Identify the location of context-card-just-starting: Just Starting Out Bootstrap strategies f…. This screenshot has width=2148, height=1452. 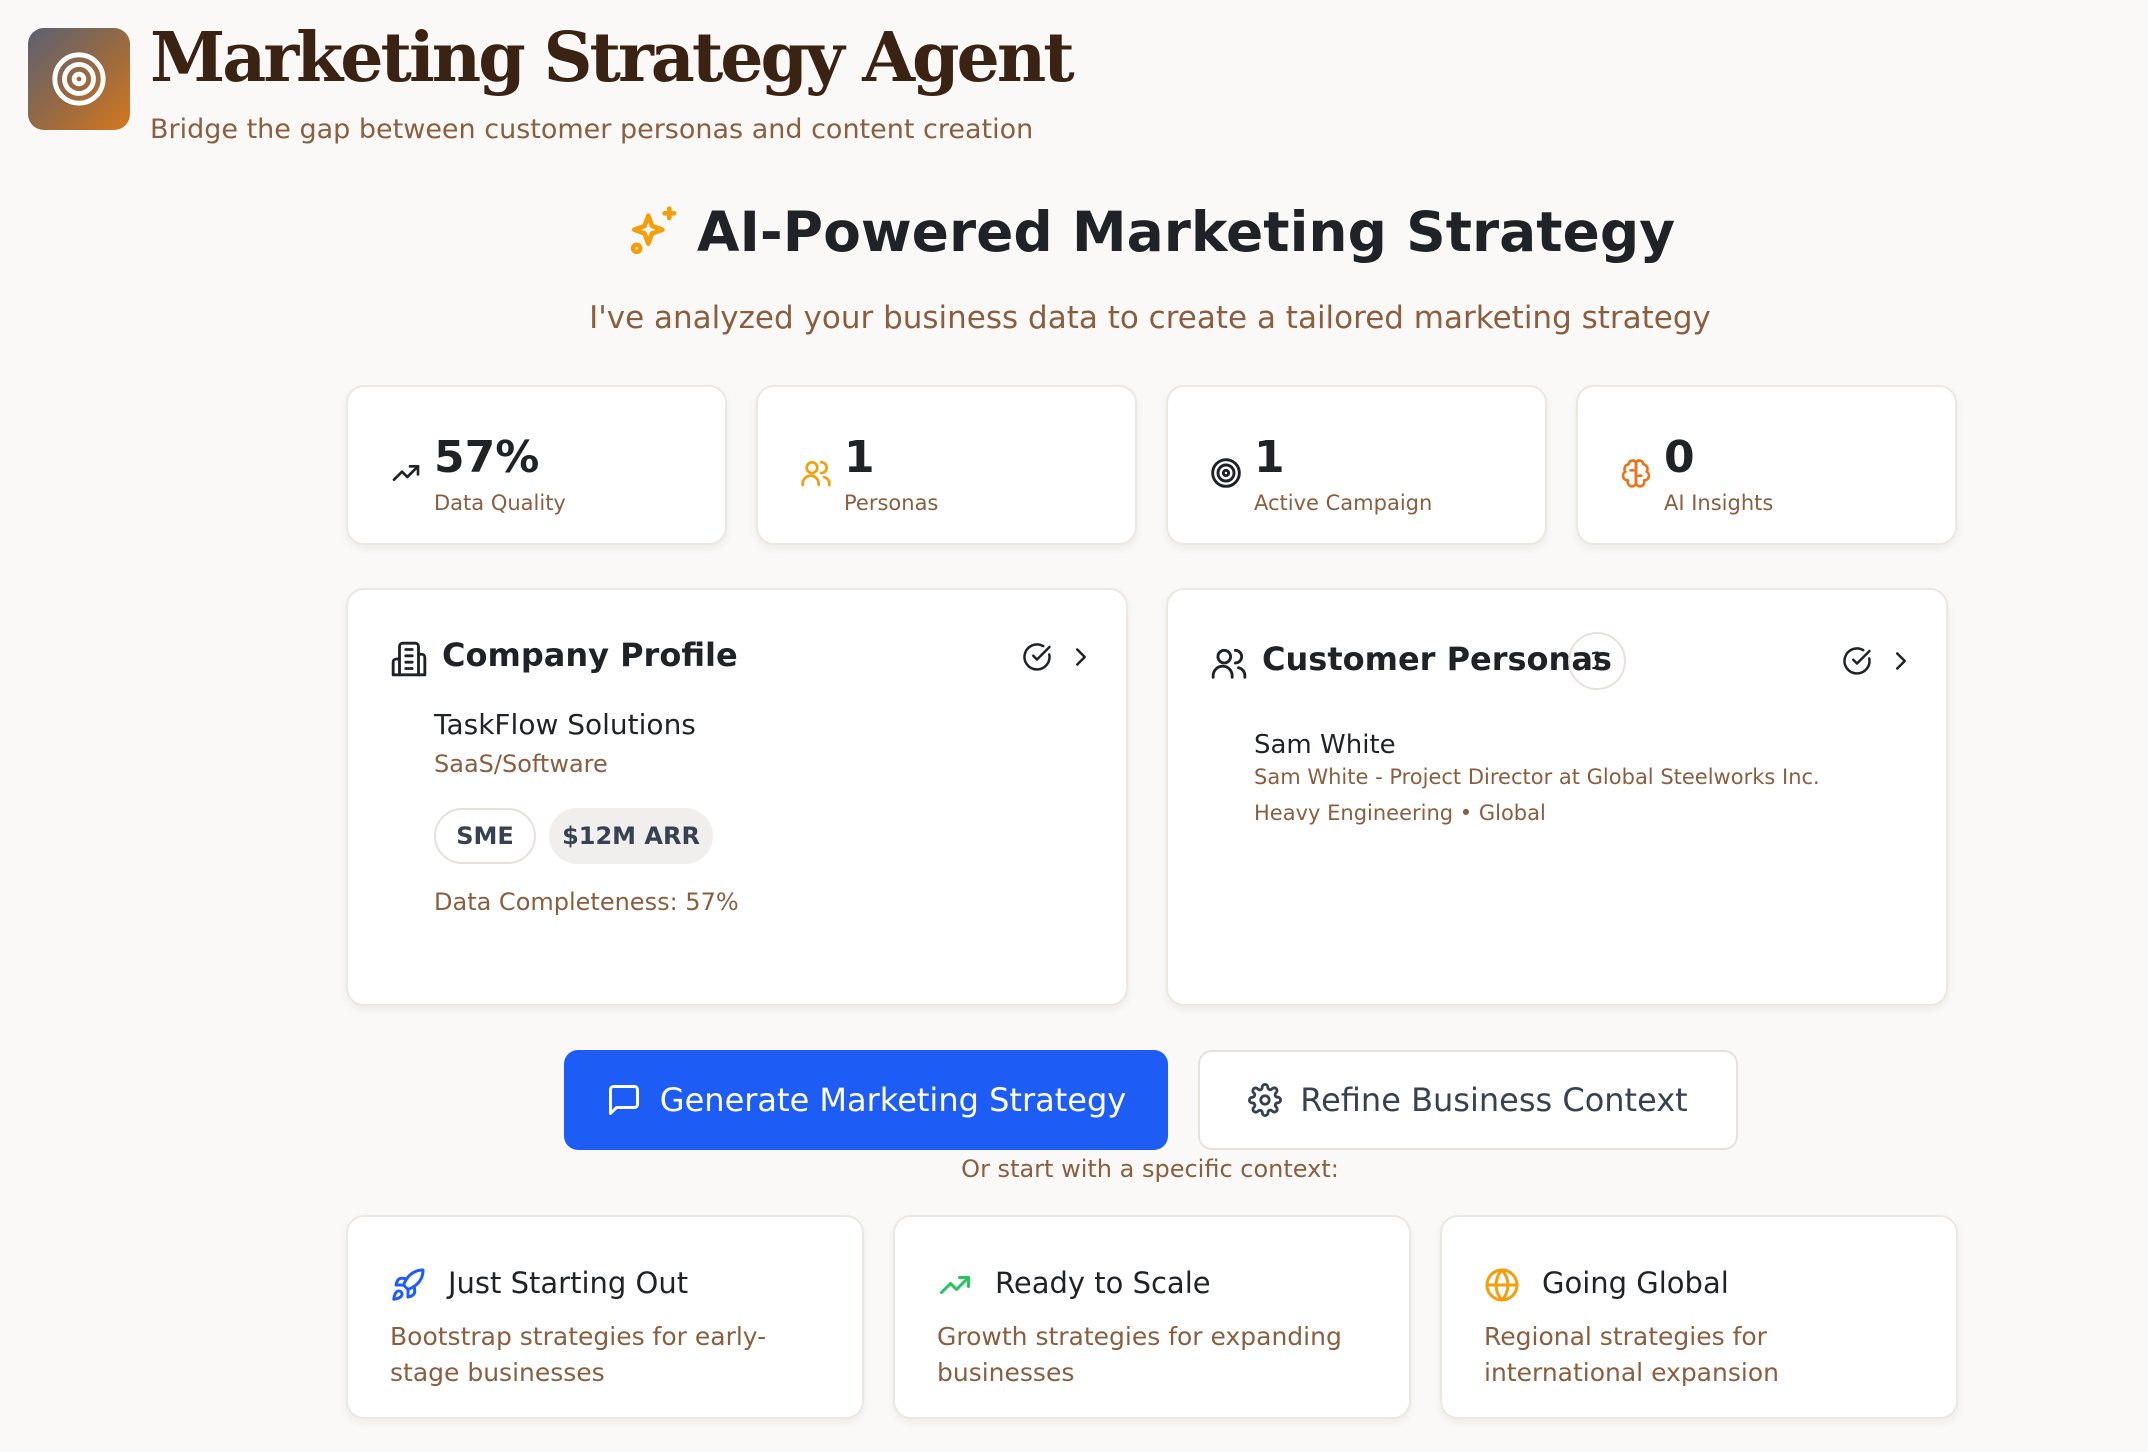
(605, 1317).